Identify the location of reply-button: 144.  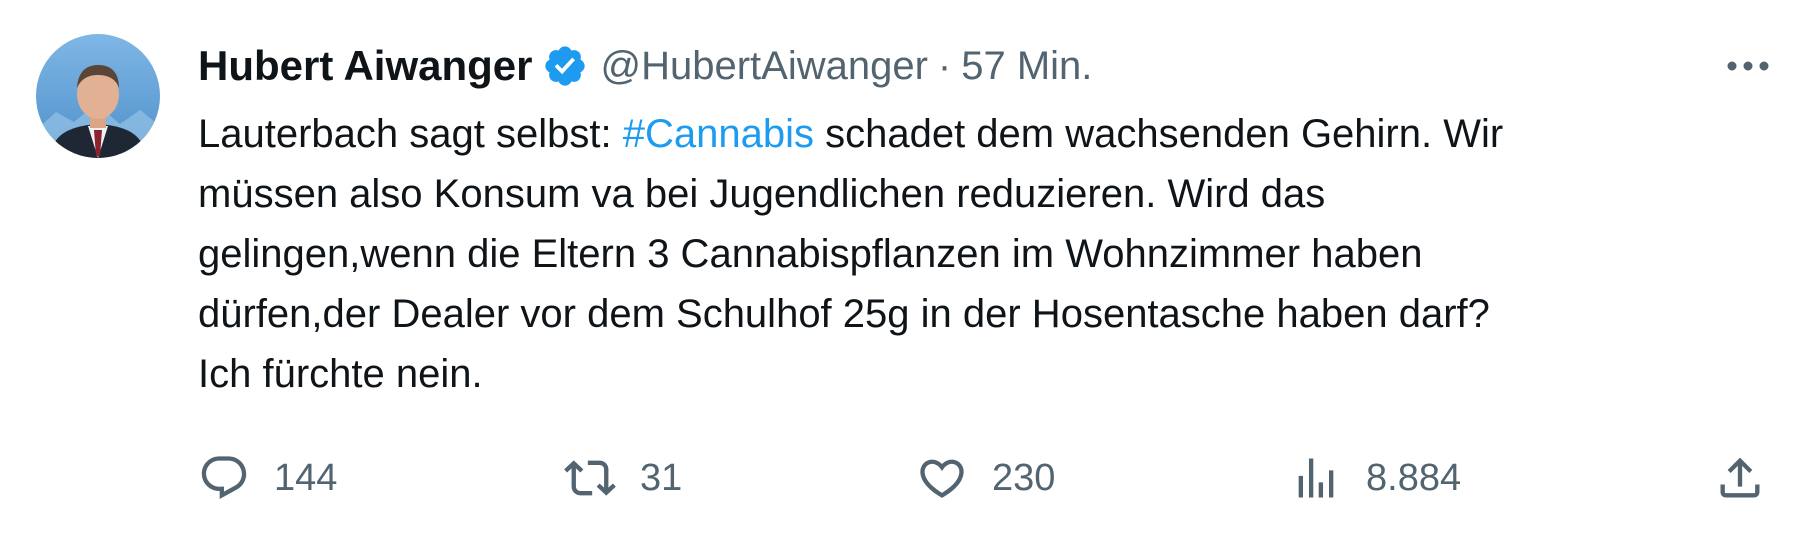
(267, 478).